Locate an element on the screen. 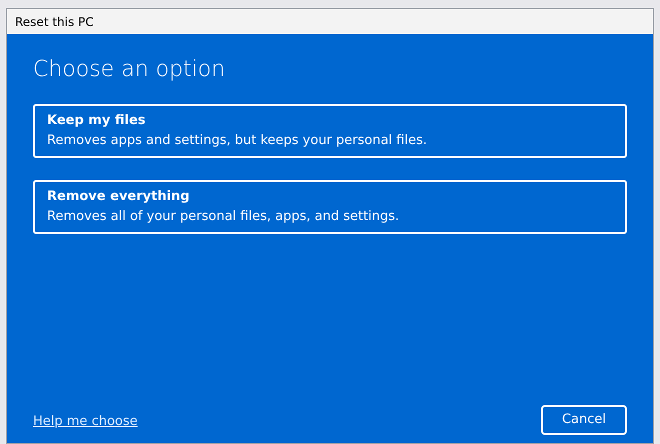 The image size is (660, 444). dialog-heading: Choose an option is located at coordinates (129, 70).